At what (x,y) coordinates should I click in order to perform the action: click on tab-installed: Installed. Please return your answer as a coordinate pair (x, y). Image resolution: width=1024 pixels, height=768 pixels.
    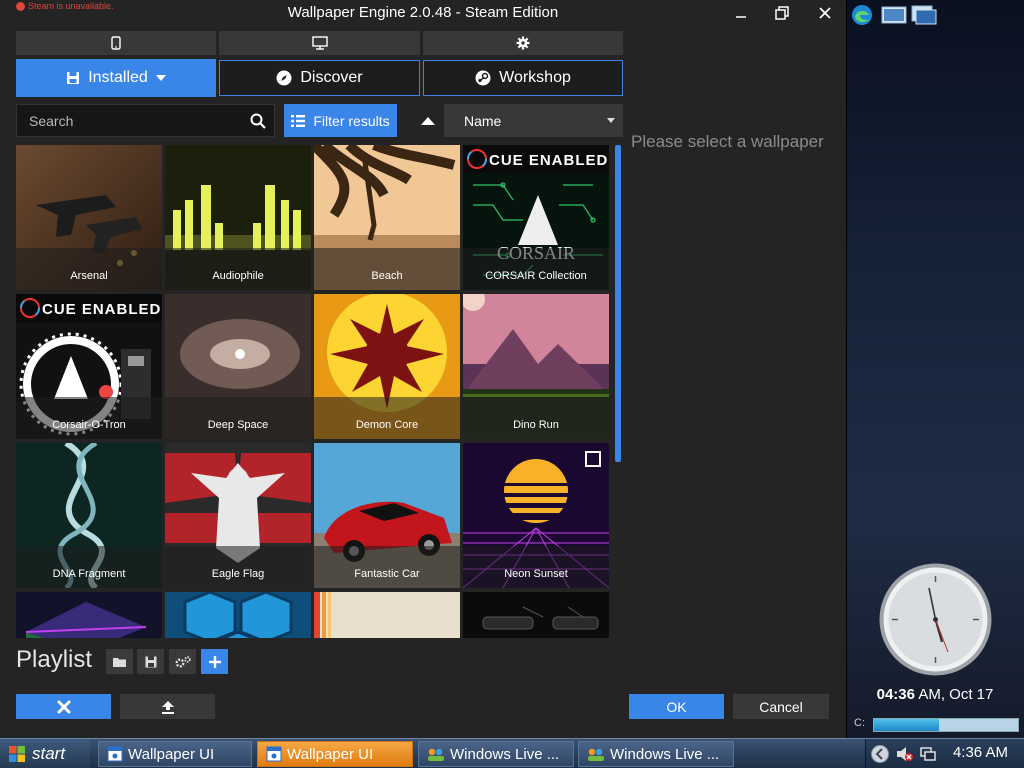
    Looking at the image, I should click on (116, 78).